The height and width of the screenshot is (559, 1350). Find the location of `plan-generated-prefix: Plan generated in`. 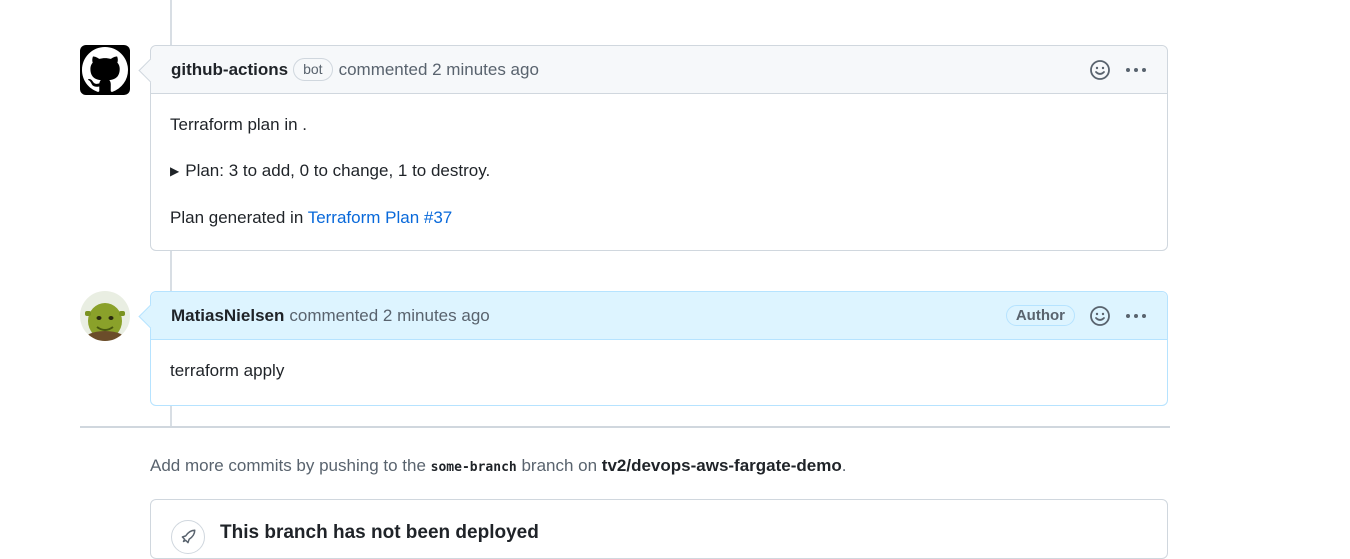

plan-generated-prefix: Plan generated in is located at coordinates (239, 217).